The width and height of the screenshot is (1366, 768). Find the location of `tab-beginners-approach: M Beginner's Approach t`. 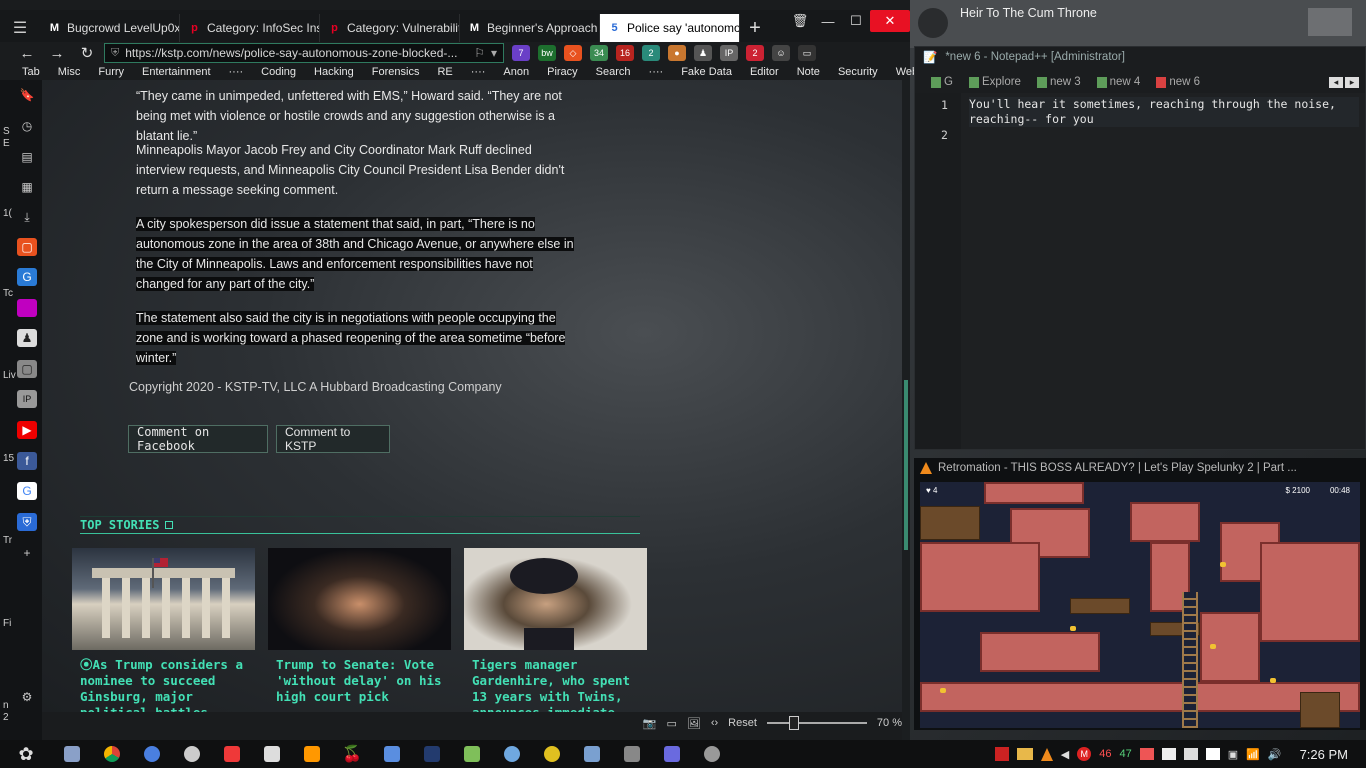

tab-beginners-approach: M Beginner's Approach t is located at coordinates (530, 28).